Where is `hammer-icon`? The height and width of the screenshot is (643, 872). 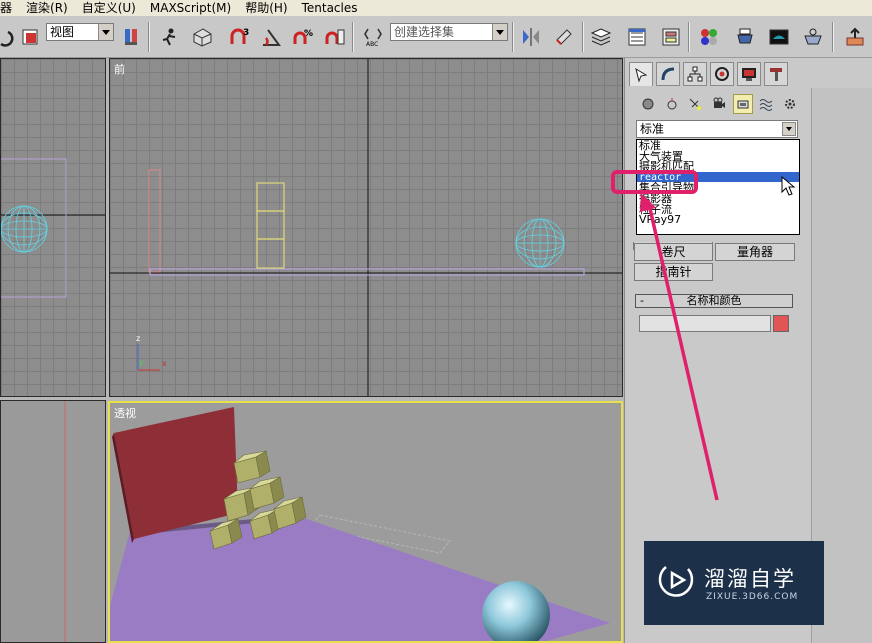
hammer-icon is located at coordinates (776, 74).